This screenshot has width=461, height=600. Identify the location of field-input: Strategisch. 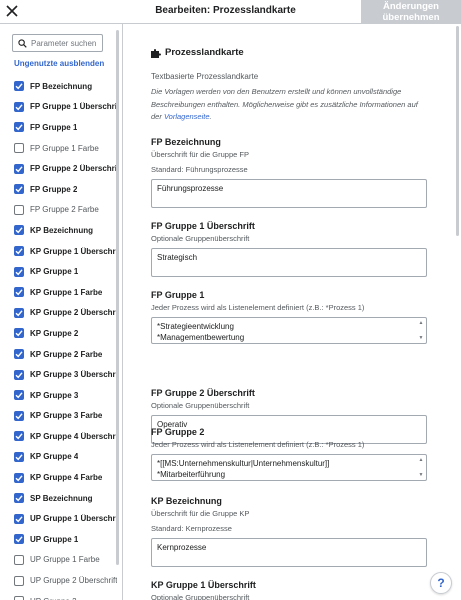
(289, 262).